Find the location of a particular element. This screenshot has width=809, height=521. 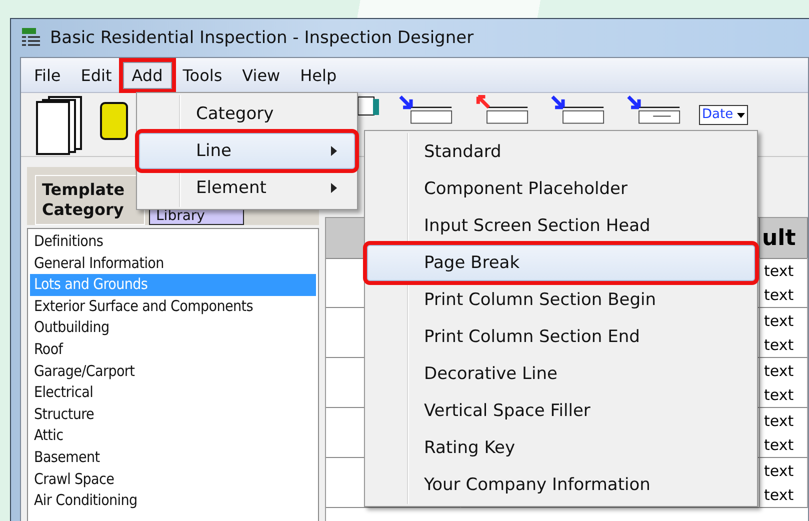

window-title: Basic Residential Inspection - Inspection Designer is located at coordinates (262, 38).